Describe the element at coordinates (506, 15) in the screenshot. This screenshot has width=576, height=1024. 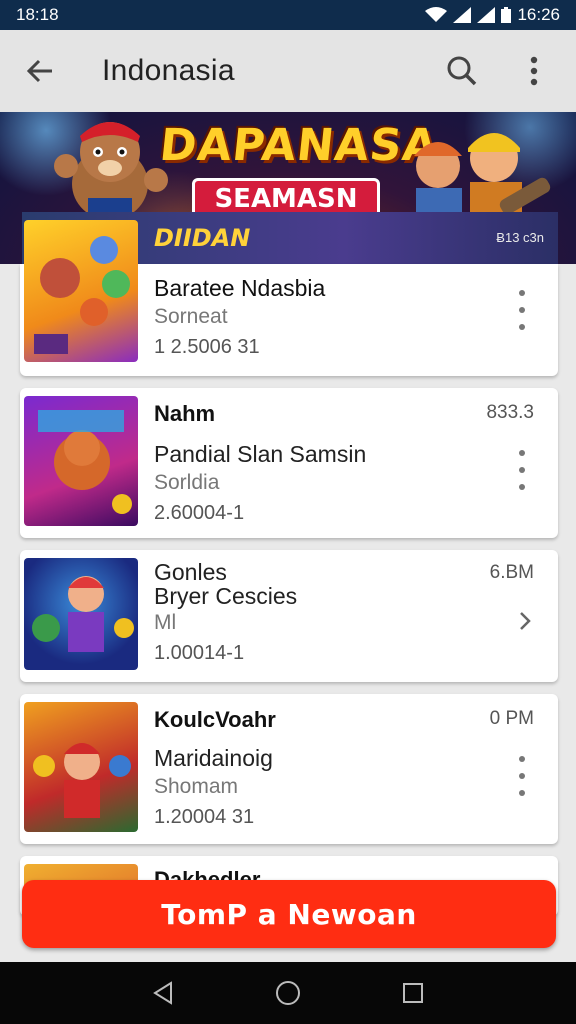
I see `battery-icon` at that location.